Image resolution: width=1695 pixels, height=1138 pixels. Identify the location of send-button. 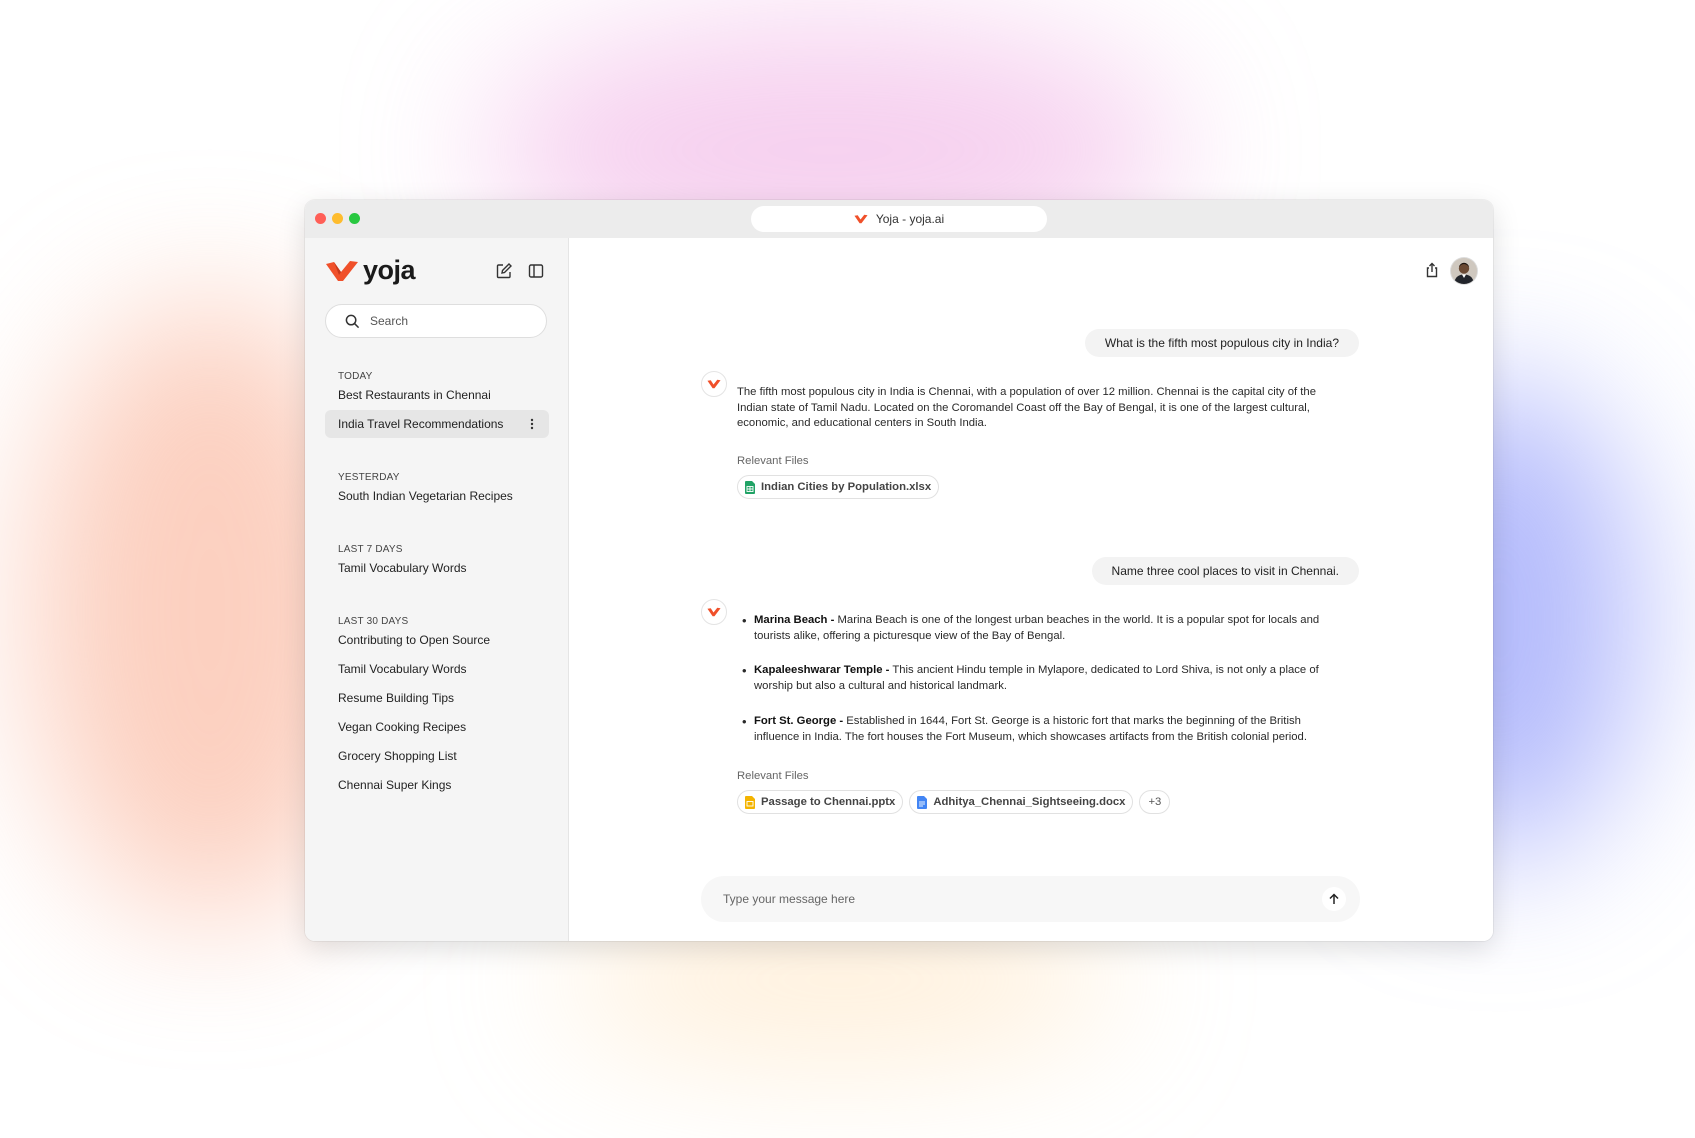
(1334, 899).